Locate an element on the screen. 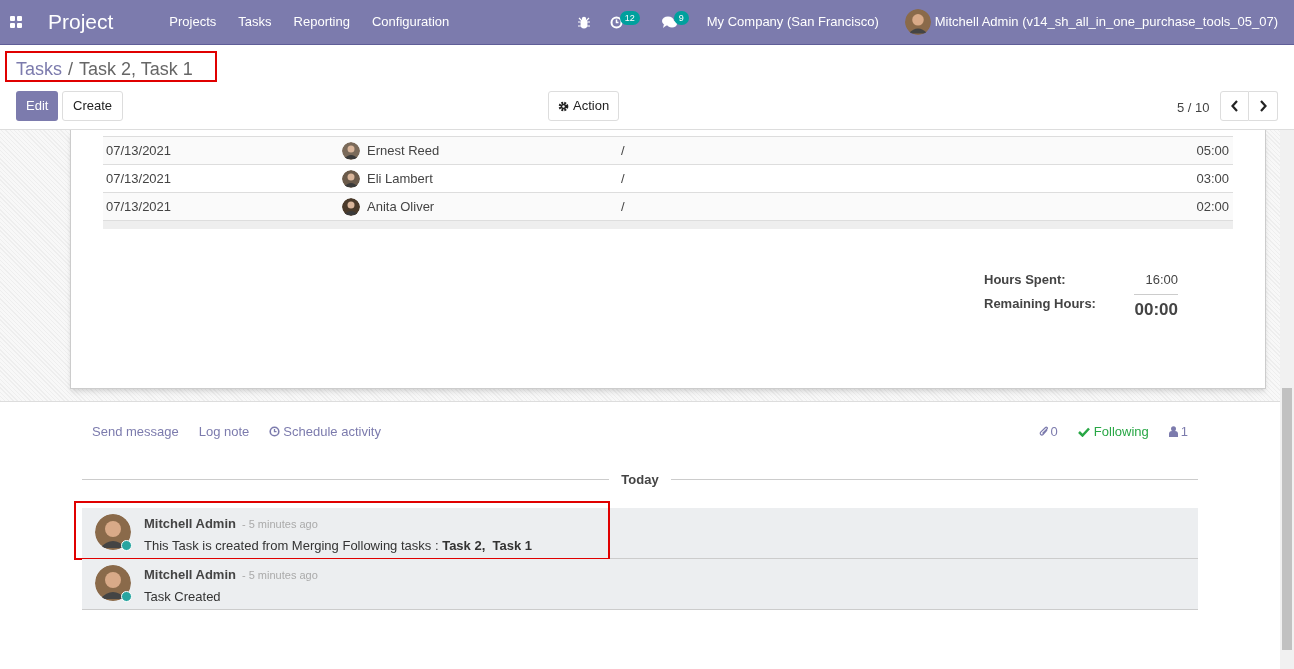  activity-badge: 12 is located at coordinates (629, 18).